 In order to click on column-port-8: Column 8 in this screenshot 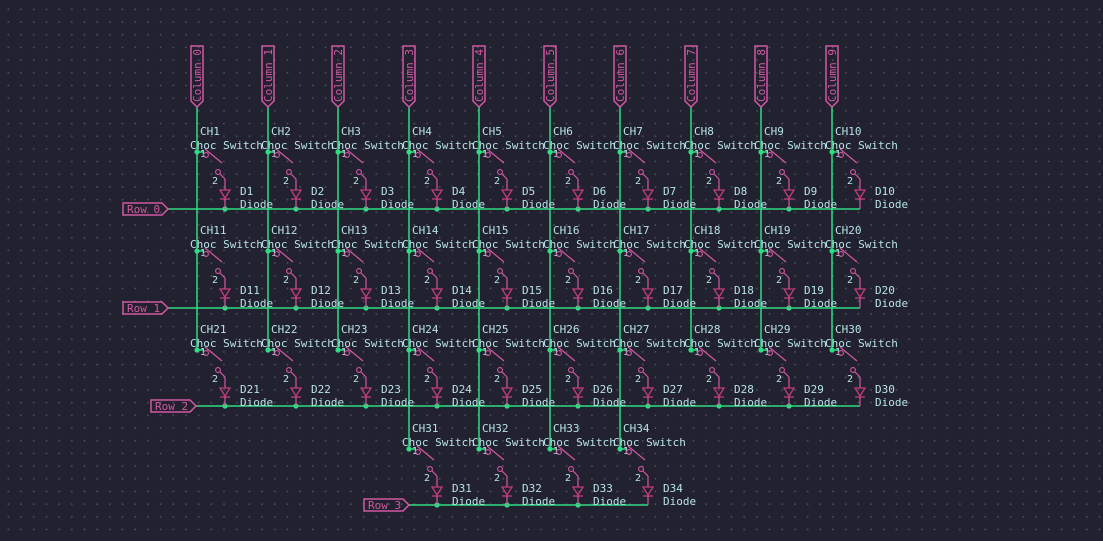, I will do `click(761, 77)`.